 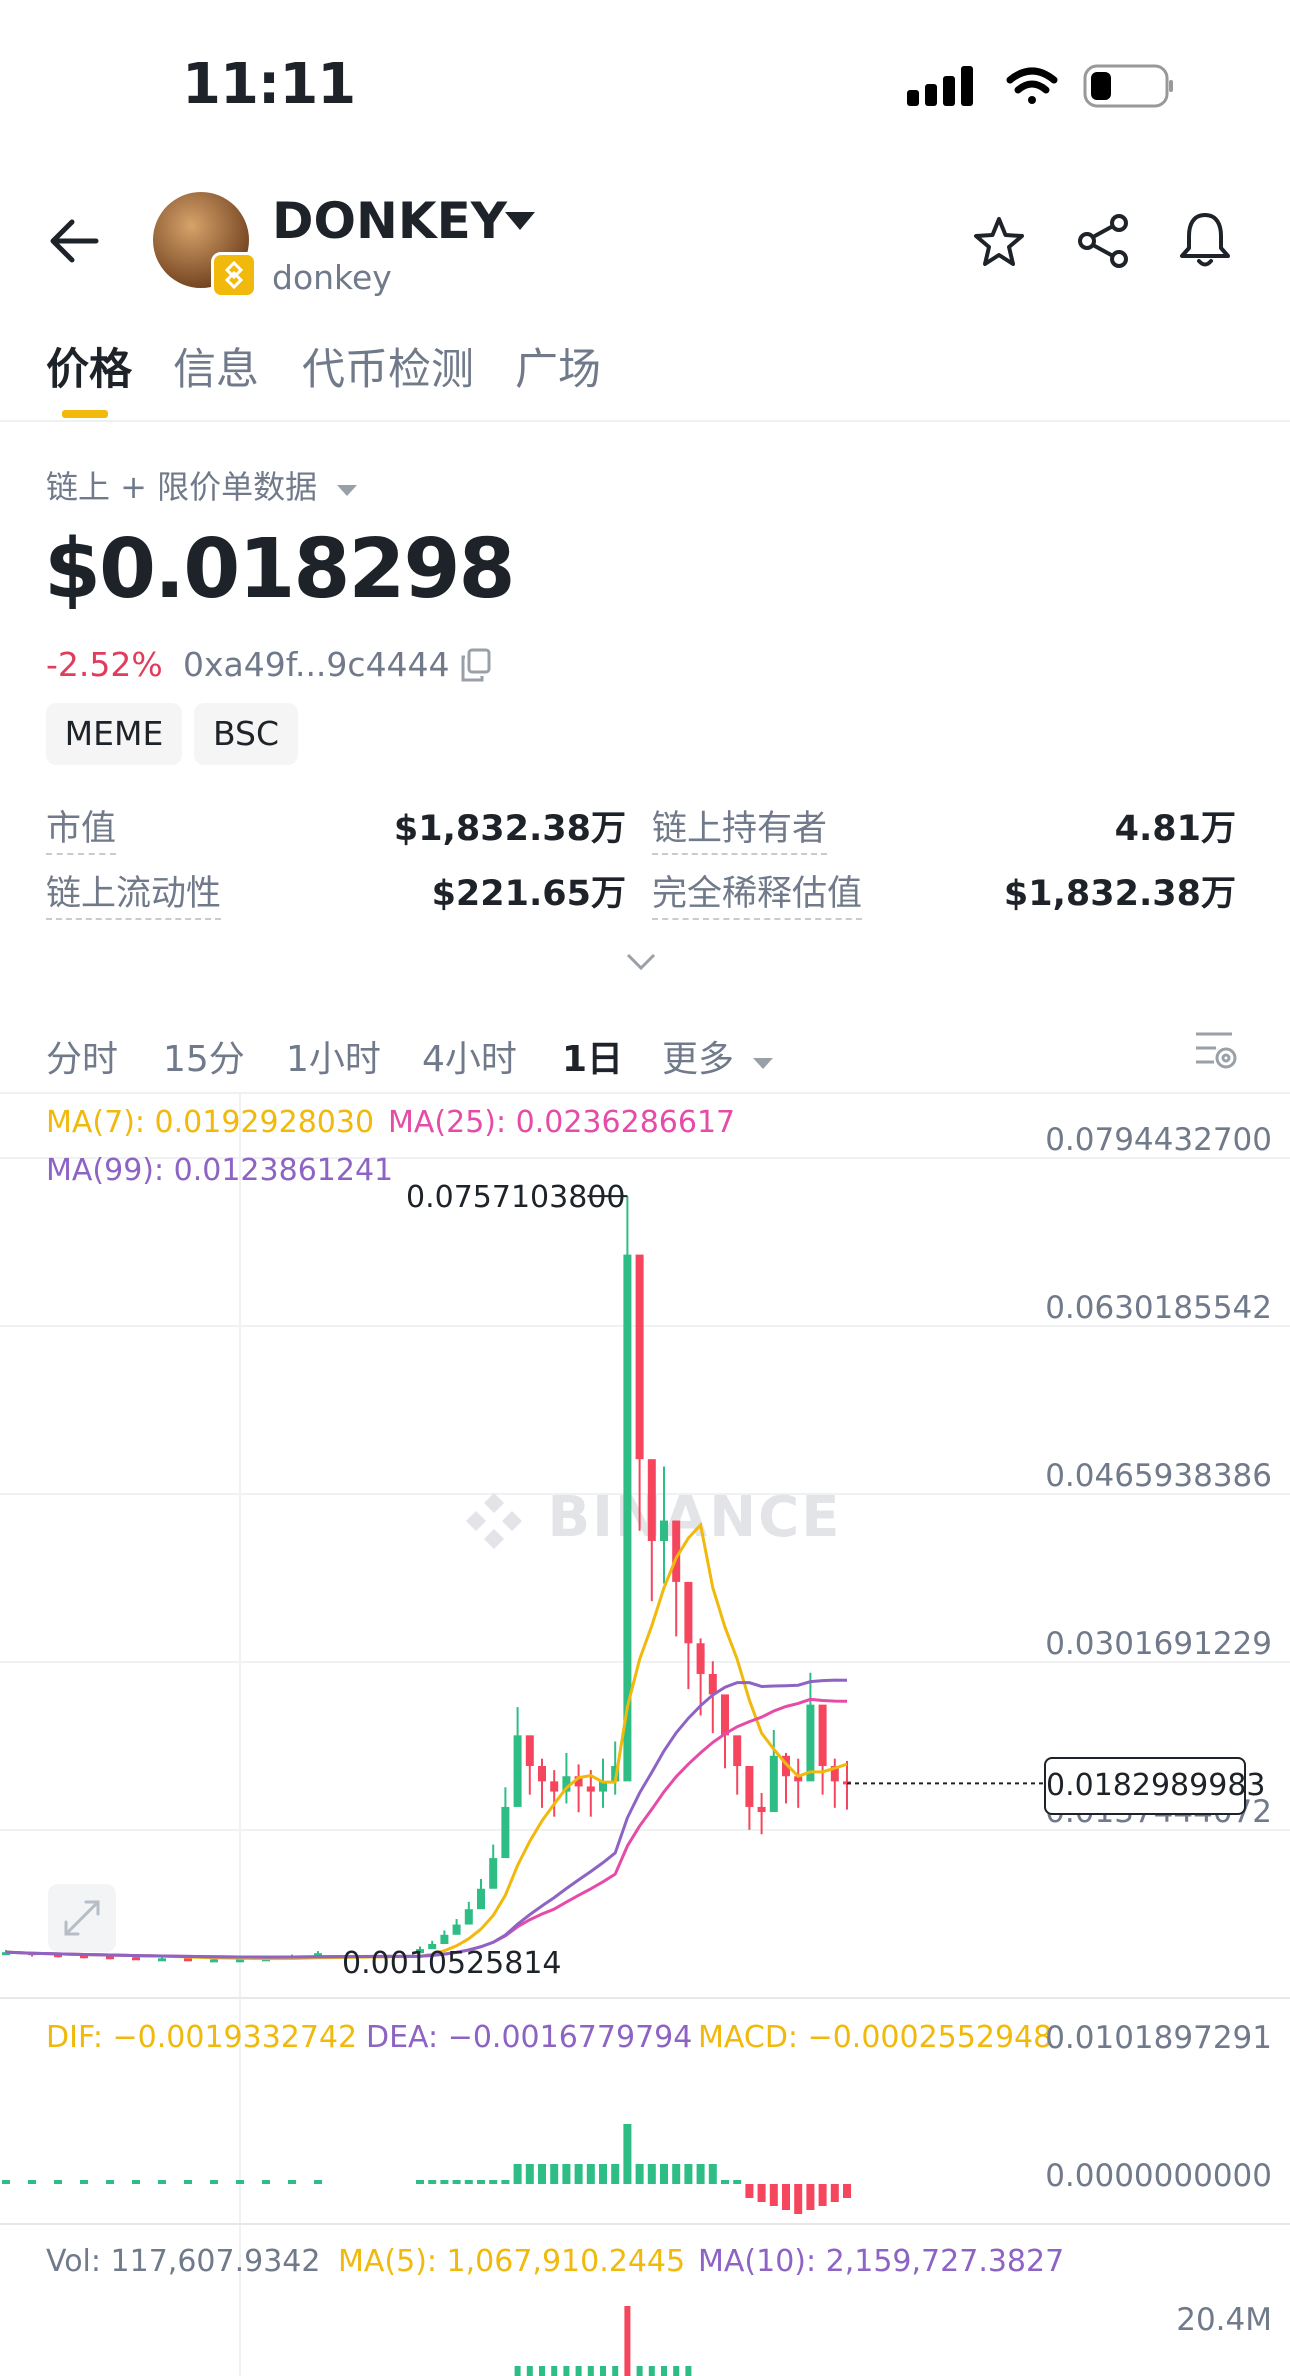 What do you see at coordinates (204, 1056) in the screenshot?
I see `timeframe-15m: 15分` at bounding box center [204, 1056].